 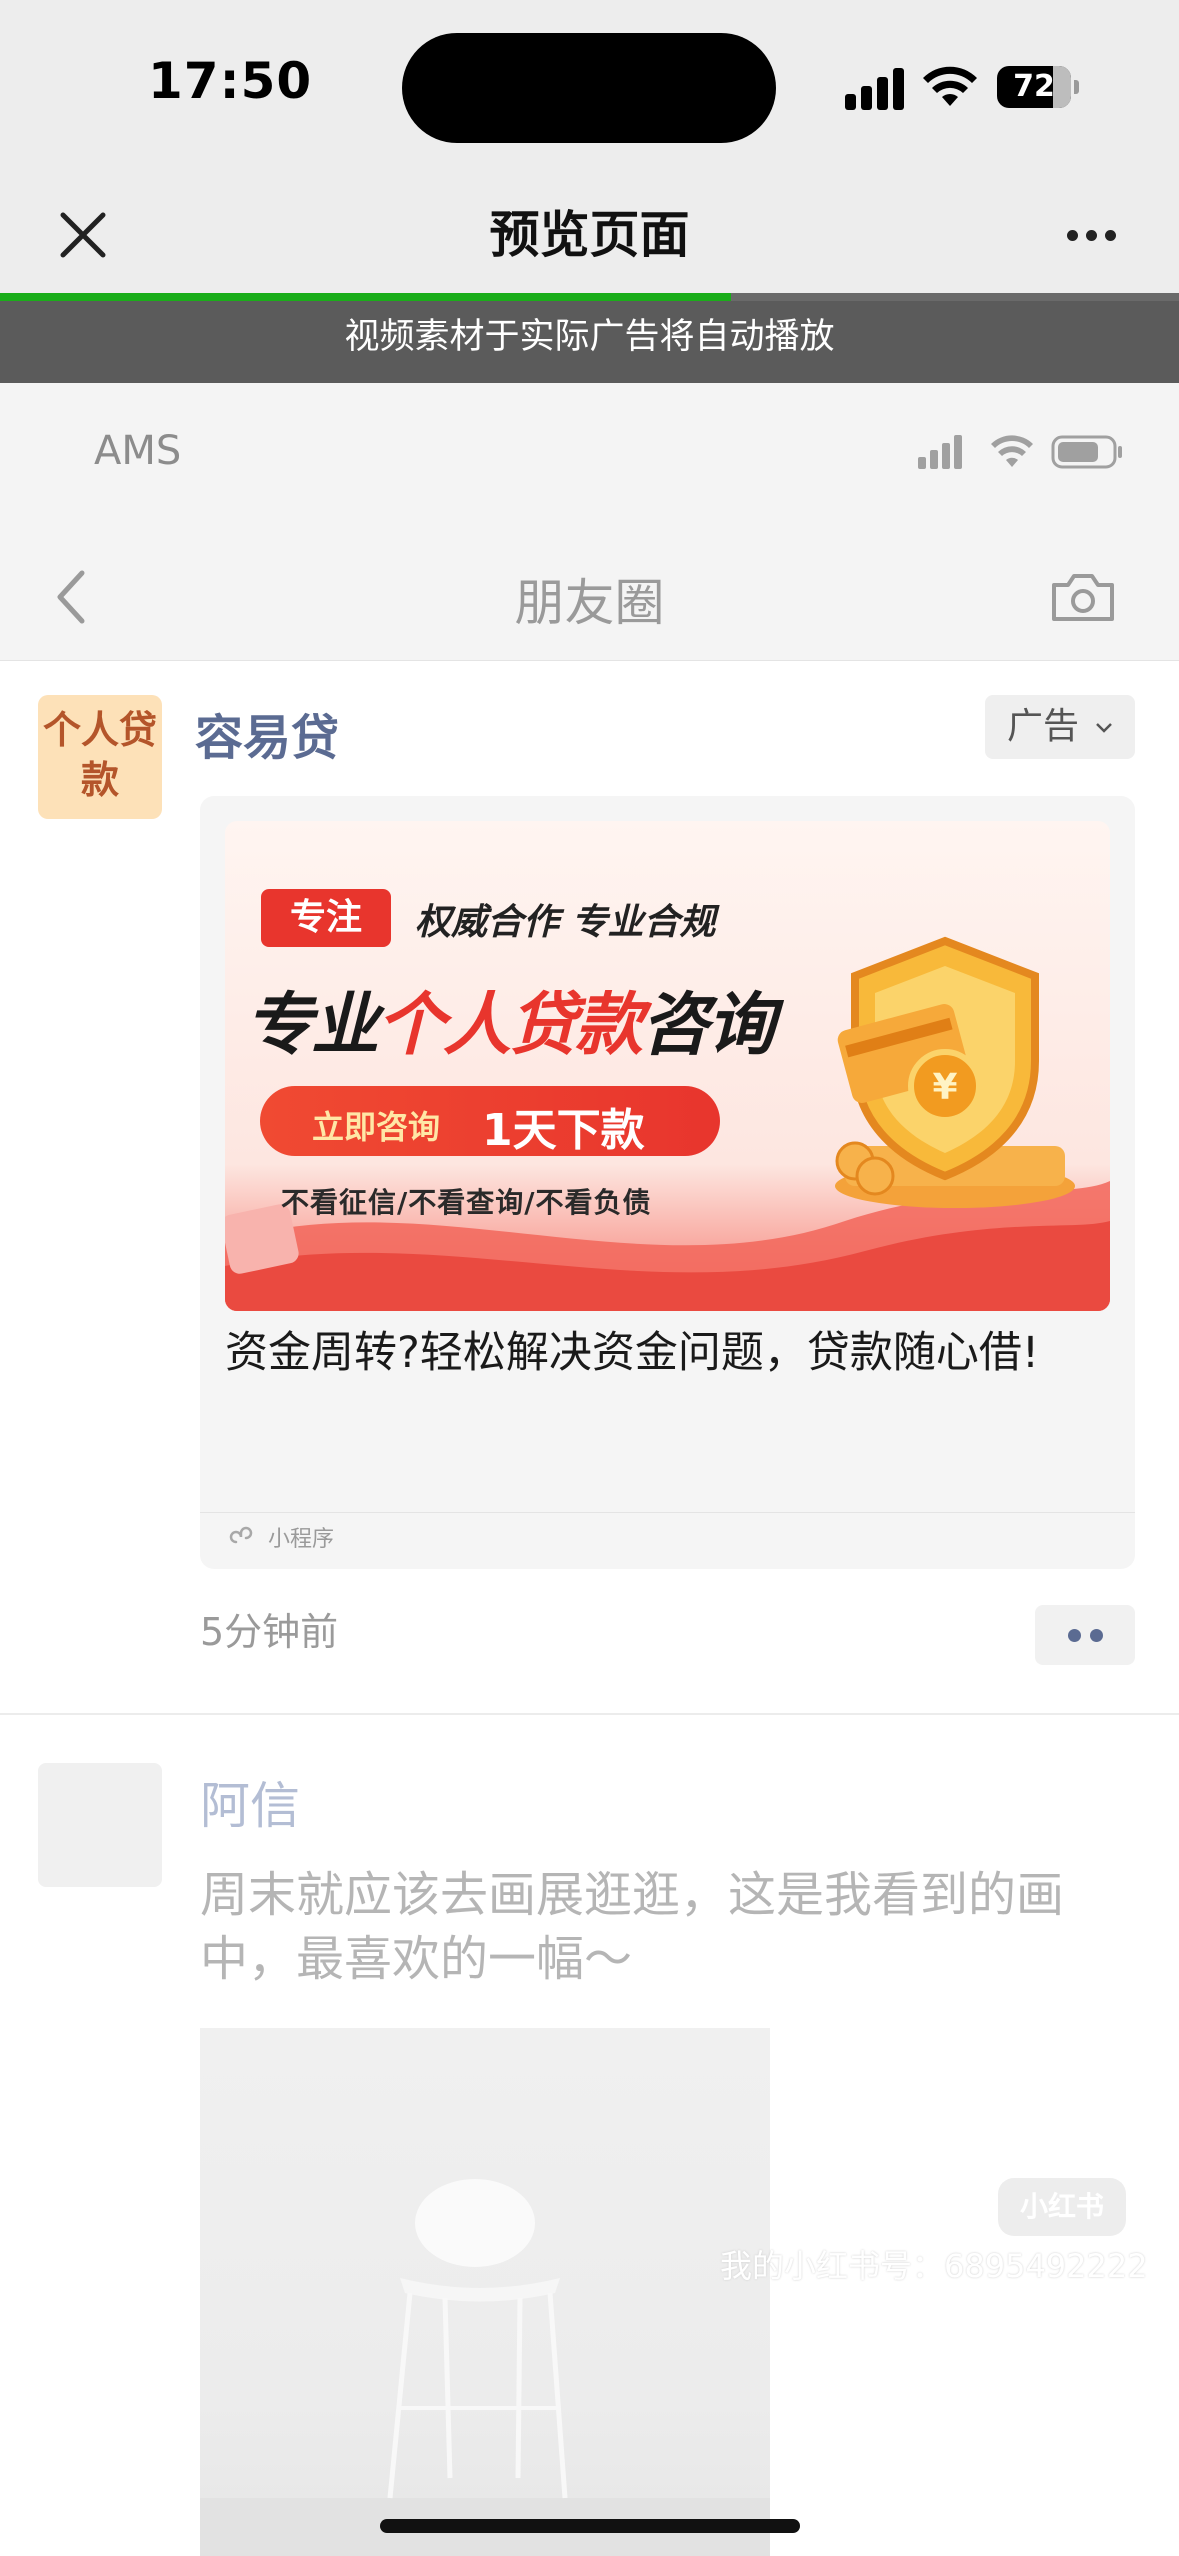 What do you see at coordinates (510, 1025) in the screenshot?
I see `banner-headline: 专业个人贷款咨询` at bounding box center [510, 1025].